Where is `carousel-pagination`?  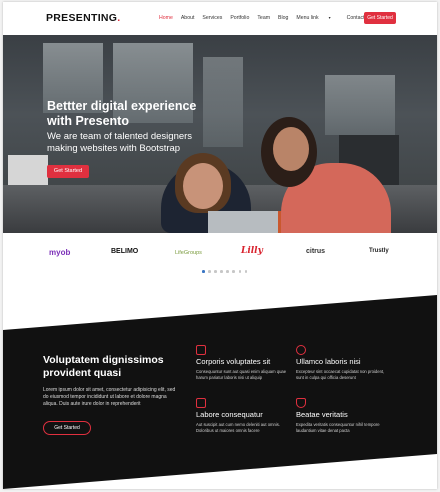
carousel-pagination is located at coordinates (226, 271).